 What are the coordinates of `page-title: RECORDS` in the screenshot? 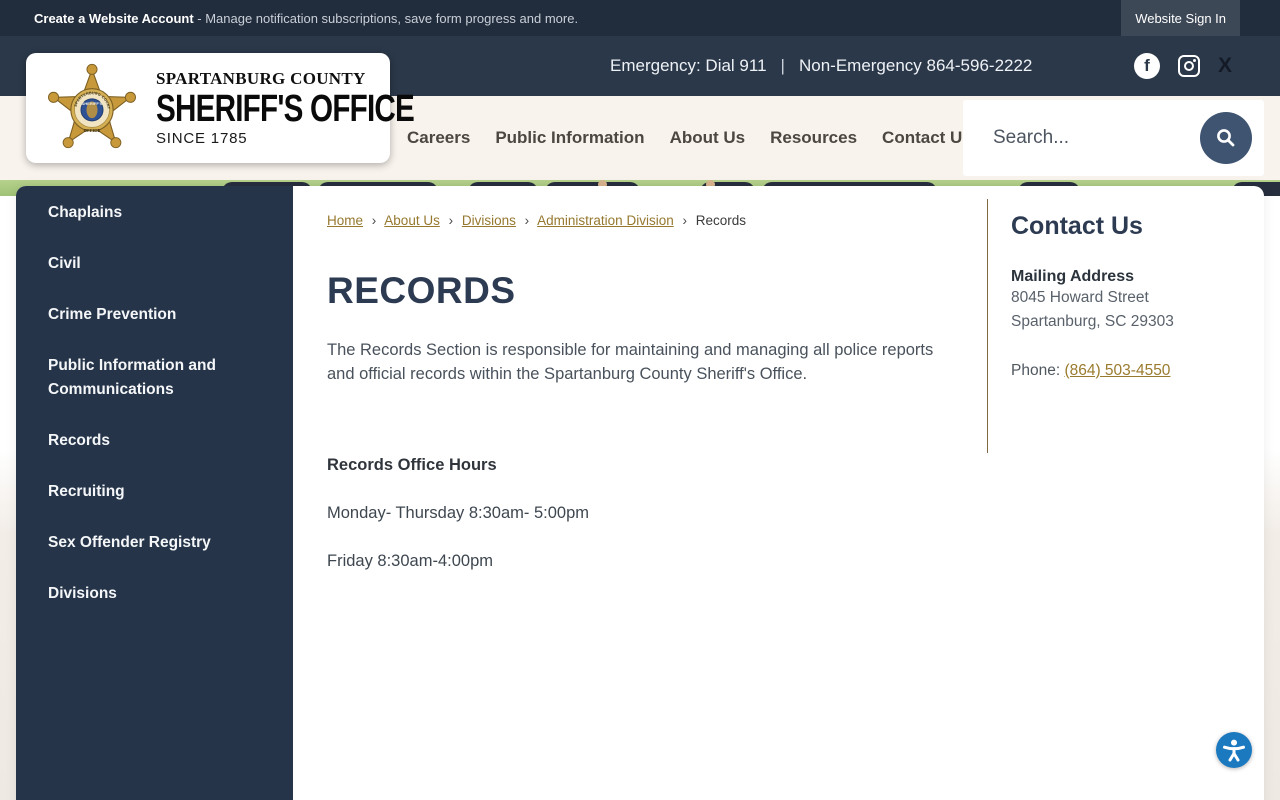 It's located at (421, 290).